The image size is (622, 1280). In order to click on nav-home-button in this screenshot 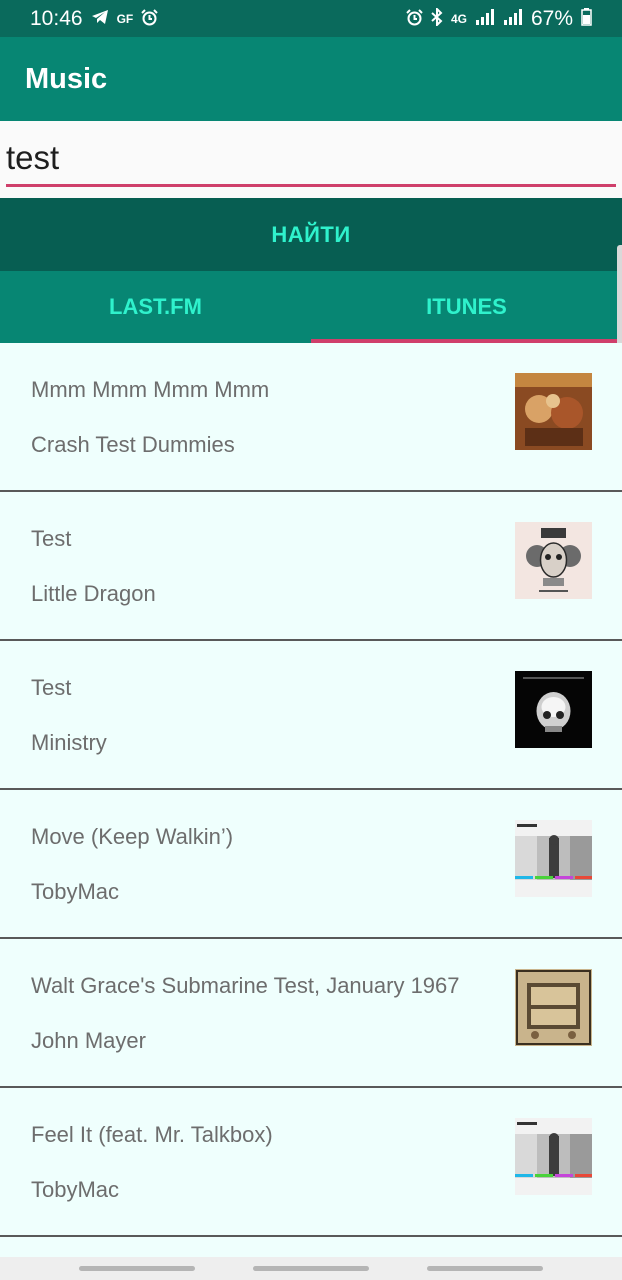, I will do `click(311, 1268)`.